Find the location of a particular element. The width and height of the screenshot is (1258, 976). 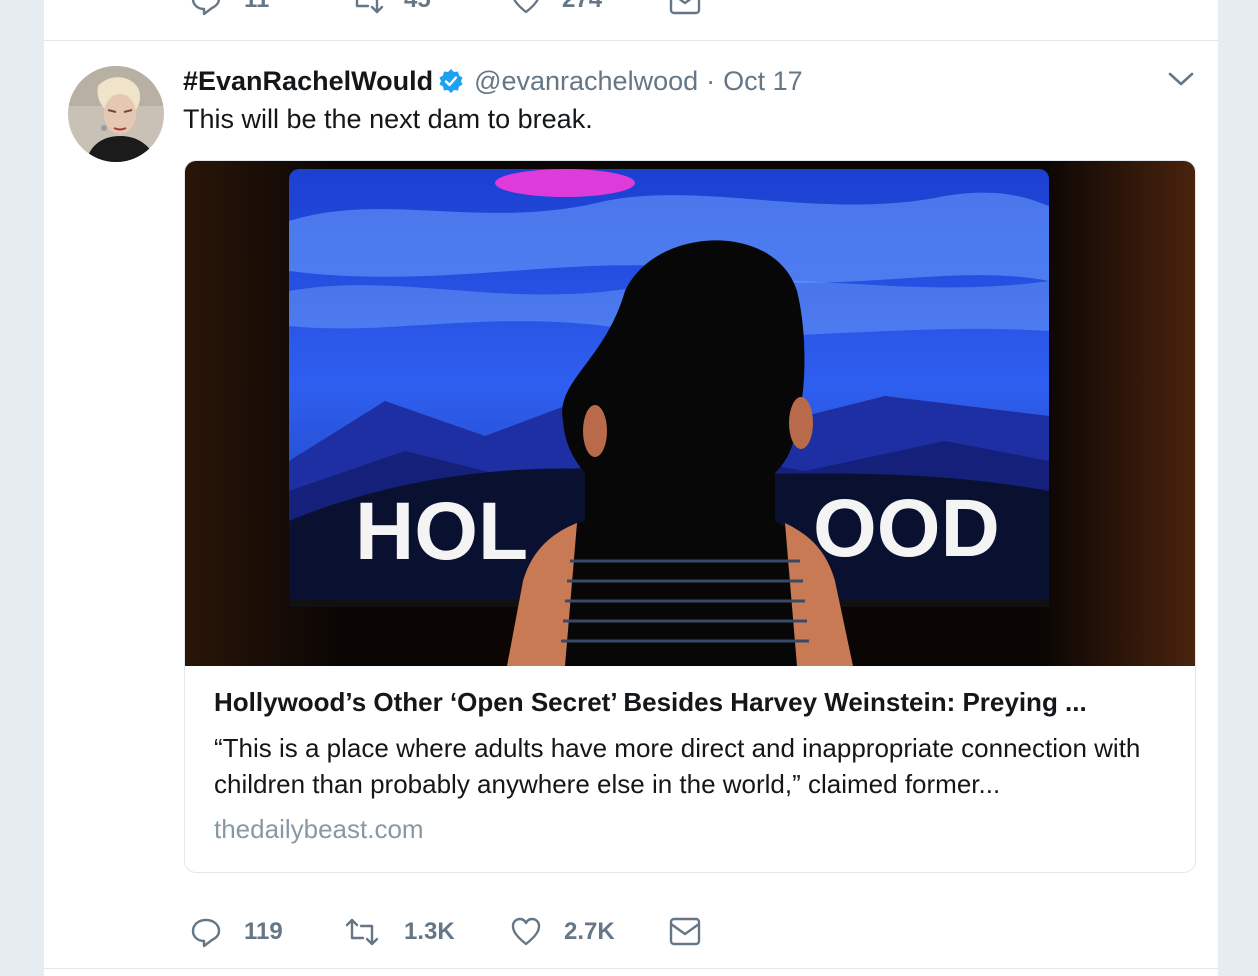

retweet-button: 45 is located at coordinates (390, 8).